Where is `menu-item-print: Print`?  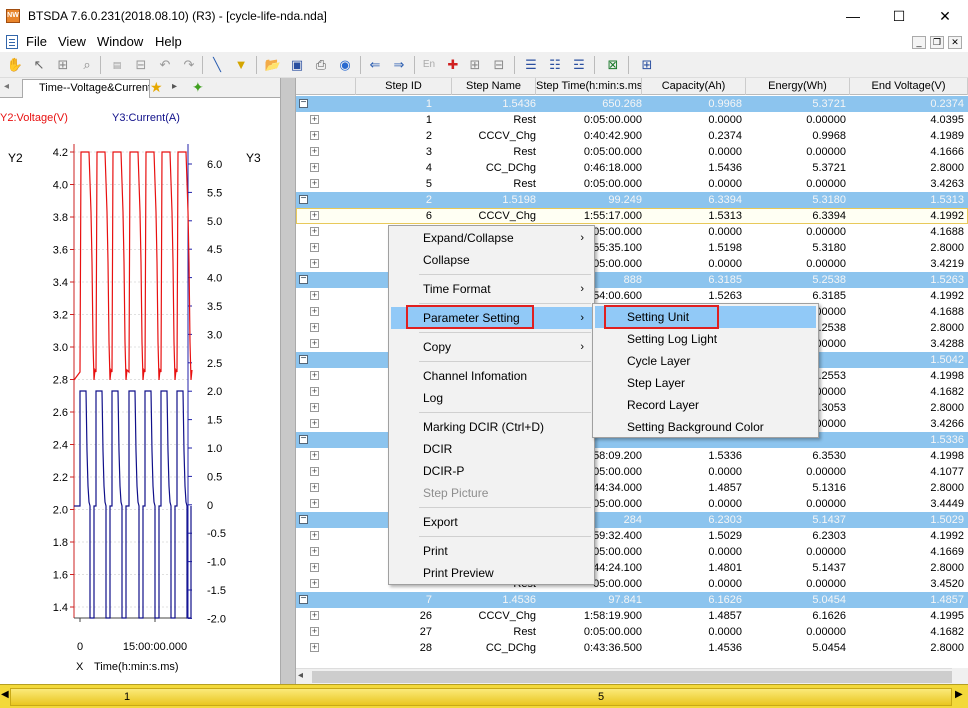 menu-item-print: Print is located at coordinates (491, 551).